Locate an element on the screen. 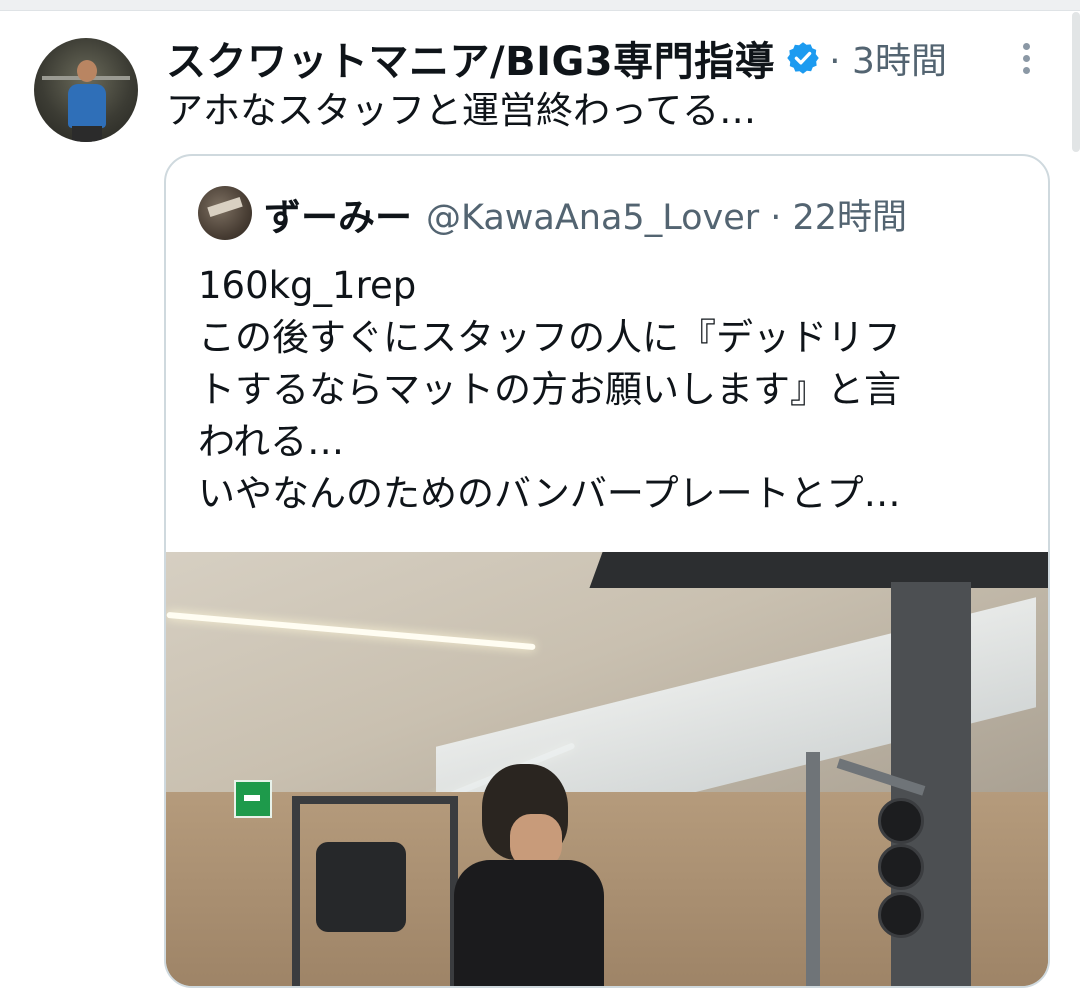 The width and height of the screenshot is (1080, 988). quoted-author-avatar is located at coordinates (225, 213).